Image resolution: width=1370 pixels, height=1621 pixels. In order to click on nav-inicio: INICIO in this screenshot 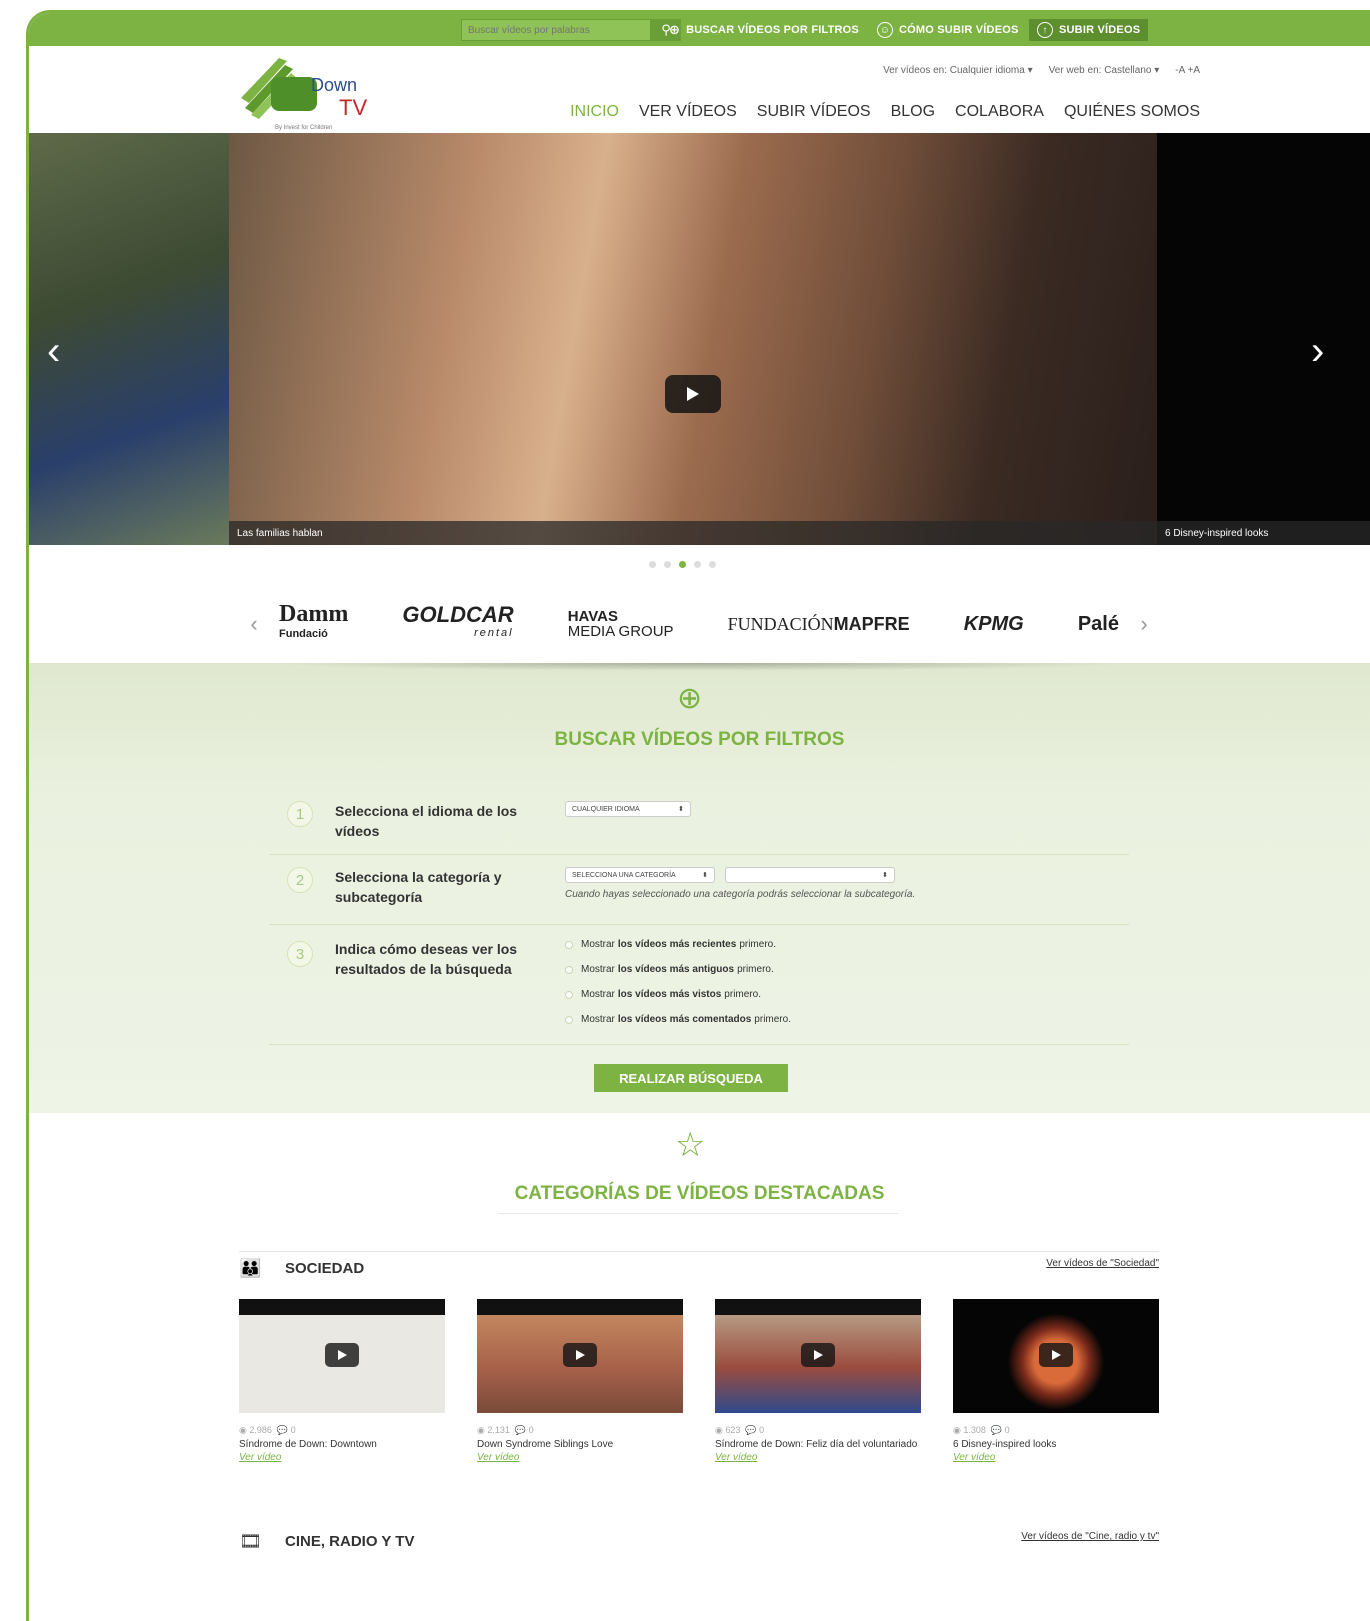, I will do `click(594, 112)`.